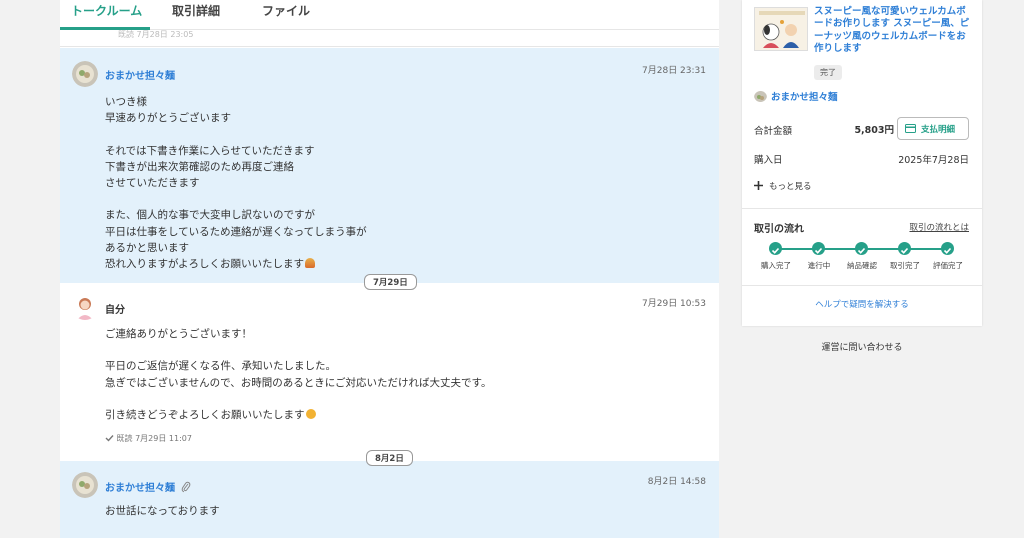  What do you see at coordinates (286, 10) in the screenshot?
I see `tab-files: ファイル` at bounding box center [286, 10].